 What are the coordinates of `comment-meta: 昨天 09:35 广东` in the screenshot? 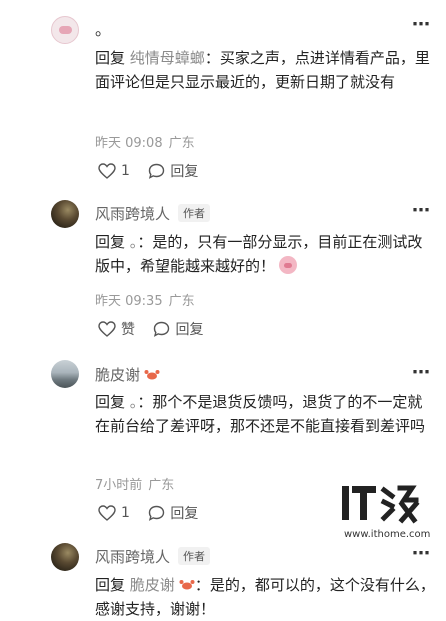 It's located at (145, 299).